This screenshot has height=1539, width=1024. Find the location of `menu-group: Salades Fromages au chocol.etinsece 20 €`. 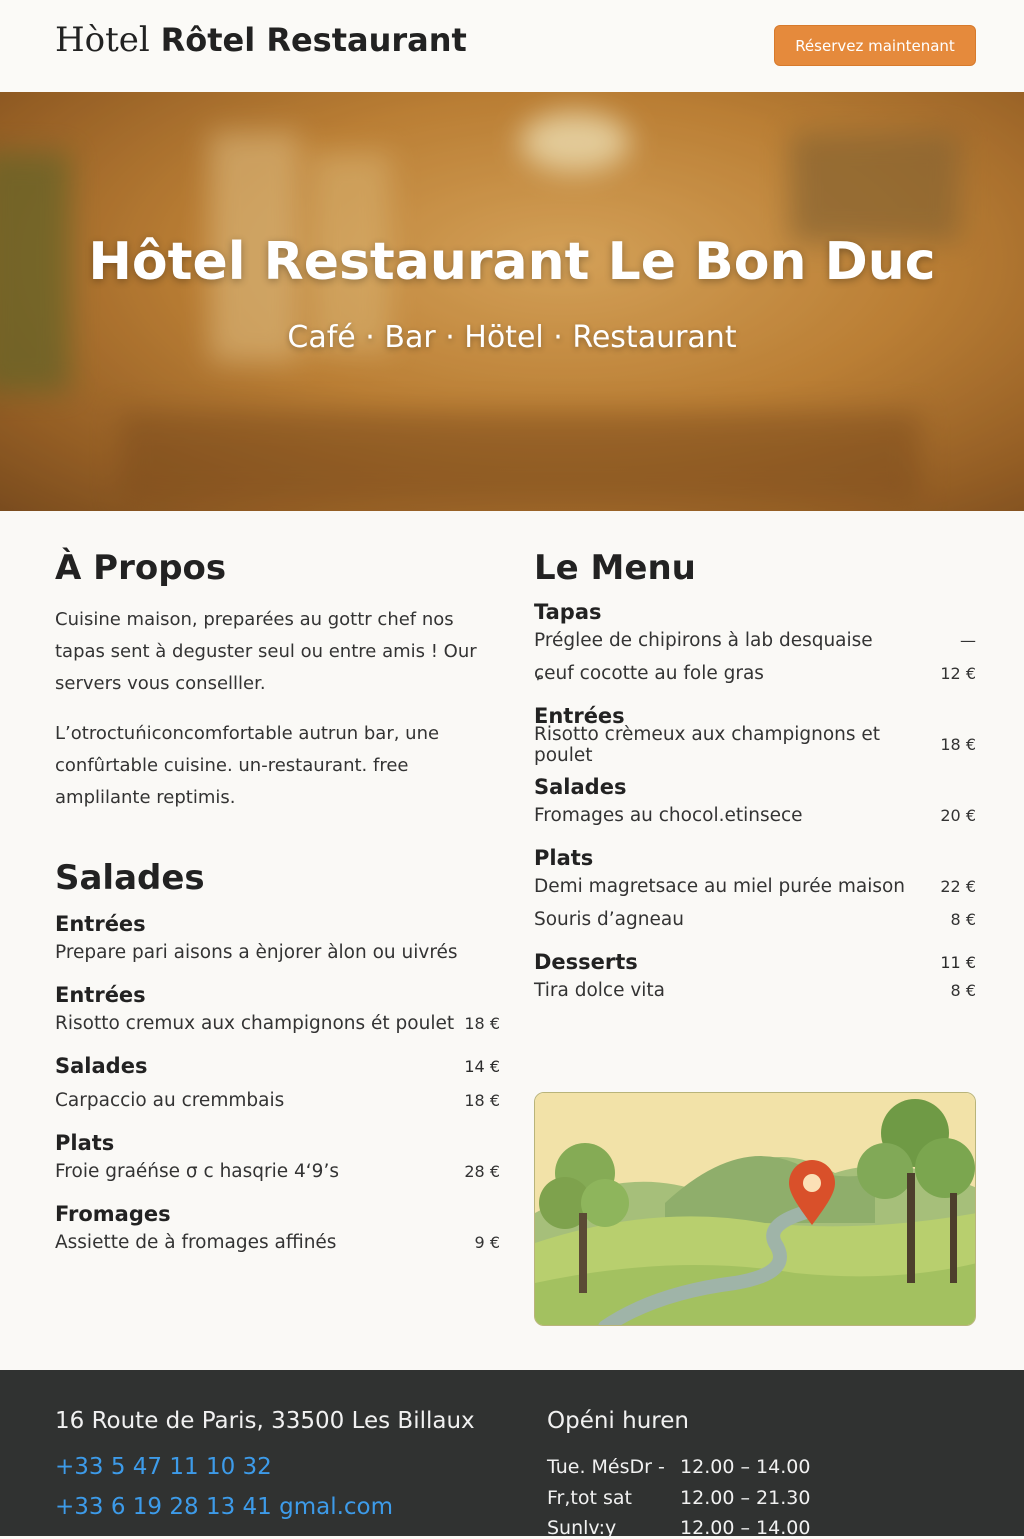

menu-group: Salades Fromages au chocol.etinsece 20 € is located at coordinates (755, 803).